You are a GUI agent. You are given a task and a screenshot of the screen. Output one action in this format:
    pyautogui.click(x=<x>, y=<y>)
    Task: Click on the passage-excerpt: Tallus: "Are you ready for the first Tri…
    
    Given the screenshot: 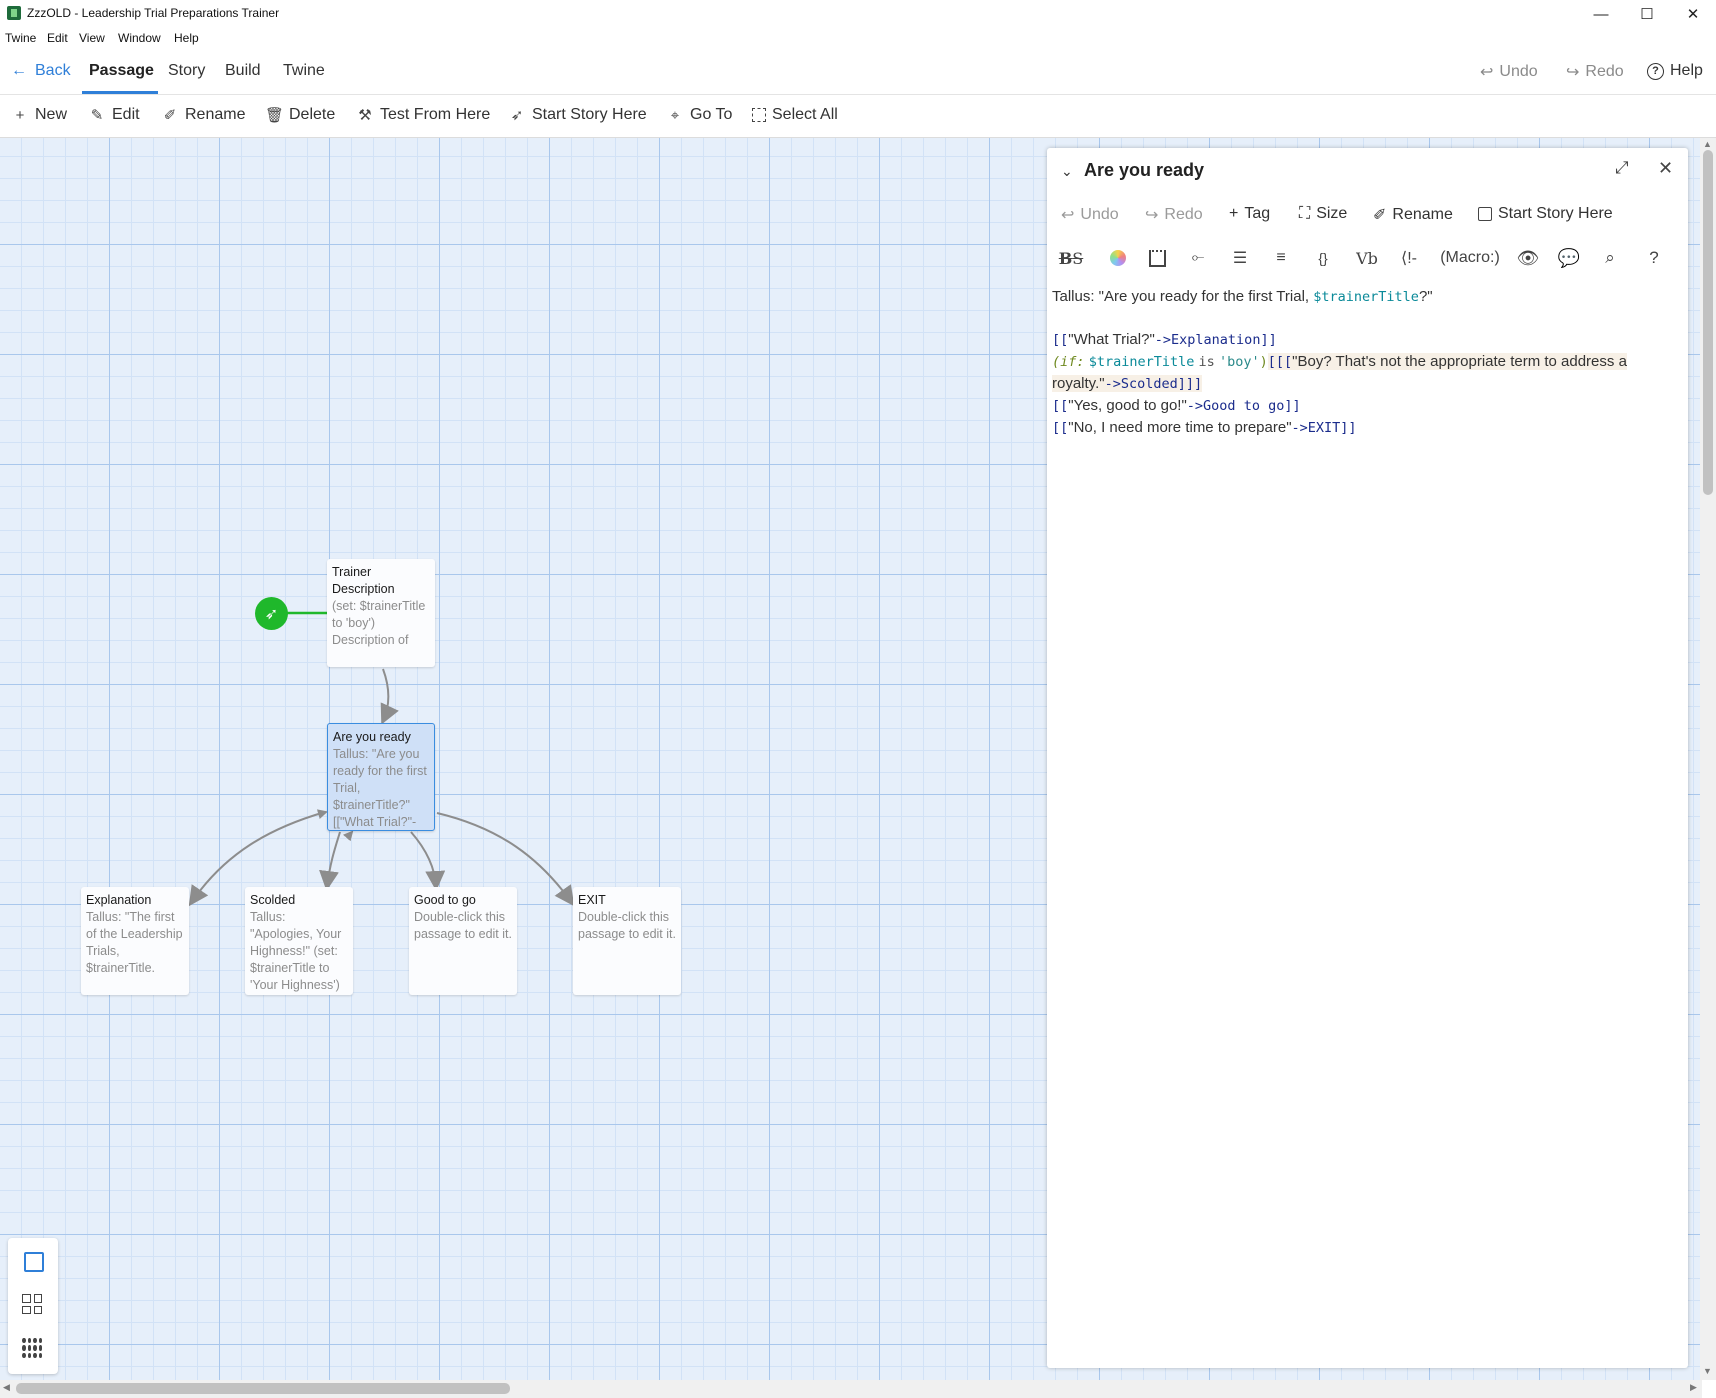 What is the action you would take?
    pyautogui.click(x=380, y=788)
    